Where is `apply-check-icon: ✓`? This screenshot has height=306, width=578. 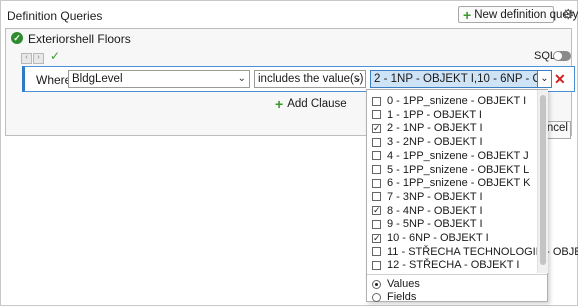
apply-check-icon: ✓ is located at coordinates (55, 56).